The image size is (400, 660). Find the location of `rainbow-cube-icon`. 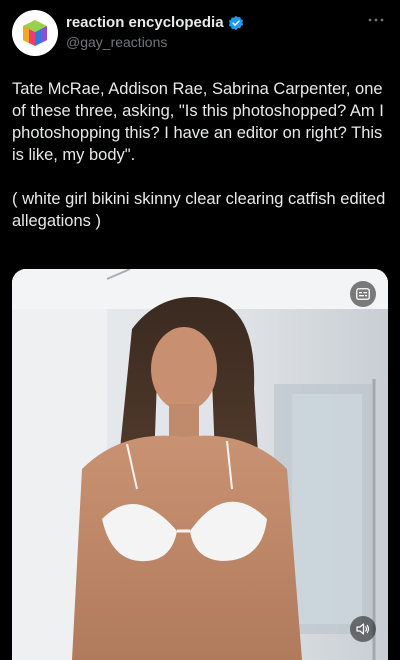

rainbow-cube-icon is located at coordinates (35, 33).